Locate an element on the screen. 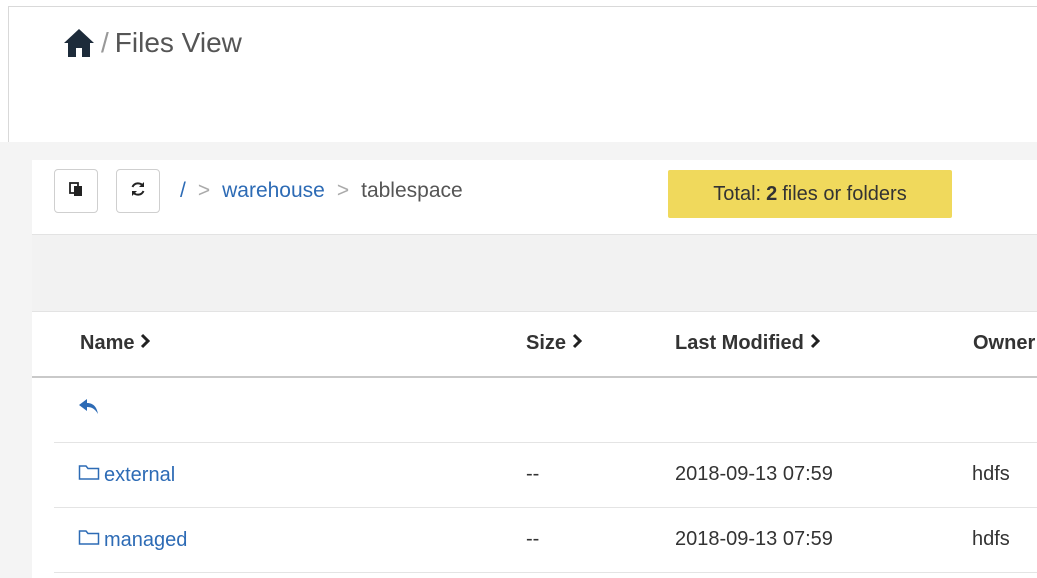  file-name: external is located at coordinates (140, 474).